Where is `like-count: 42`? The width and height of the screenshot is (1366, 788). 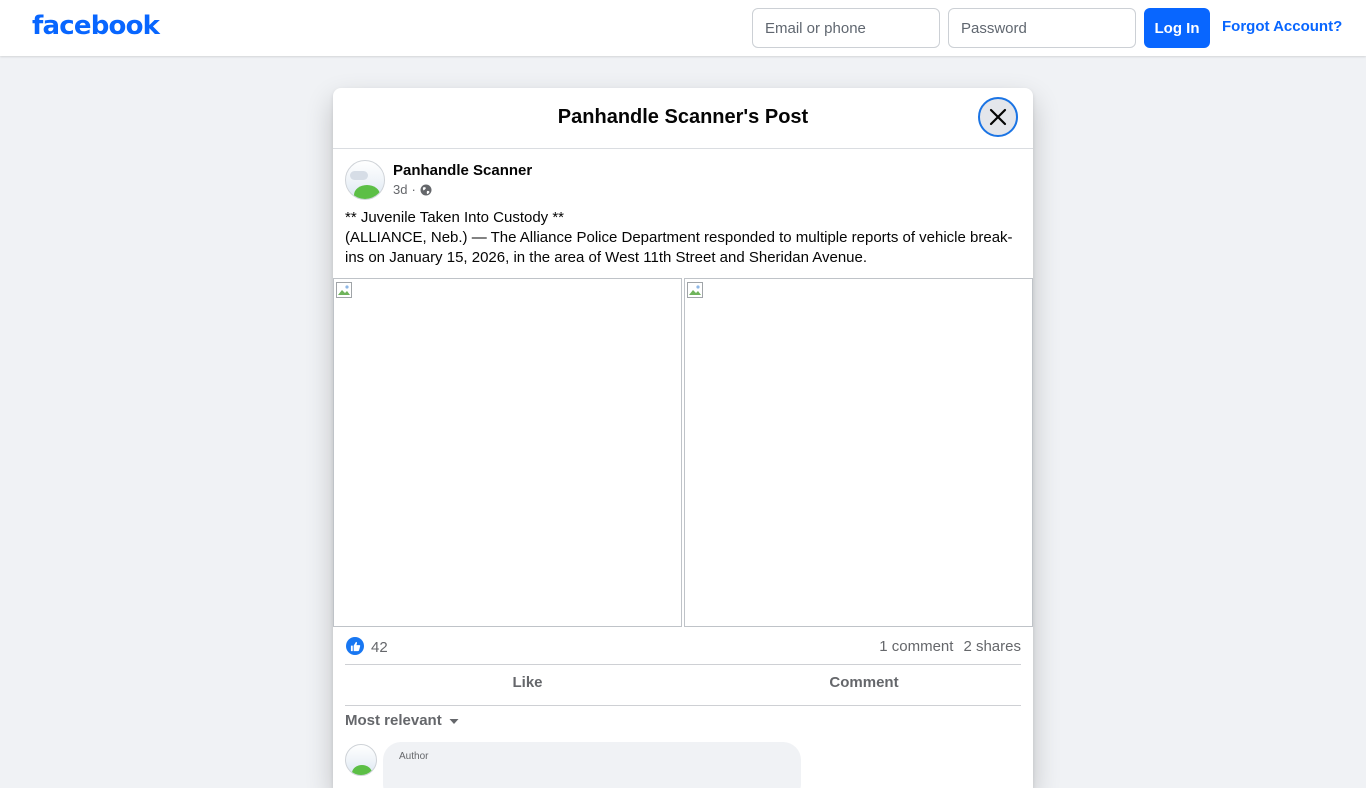
like-count: 42 is located at coordinates (379, 647).